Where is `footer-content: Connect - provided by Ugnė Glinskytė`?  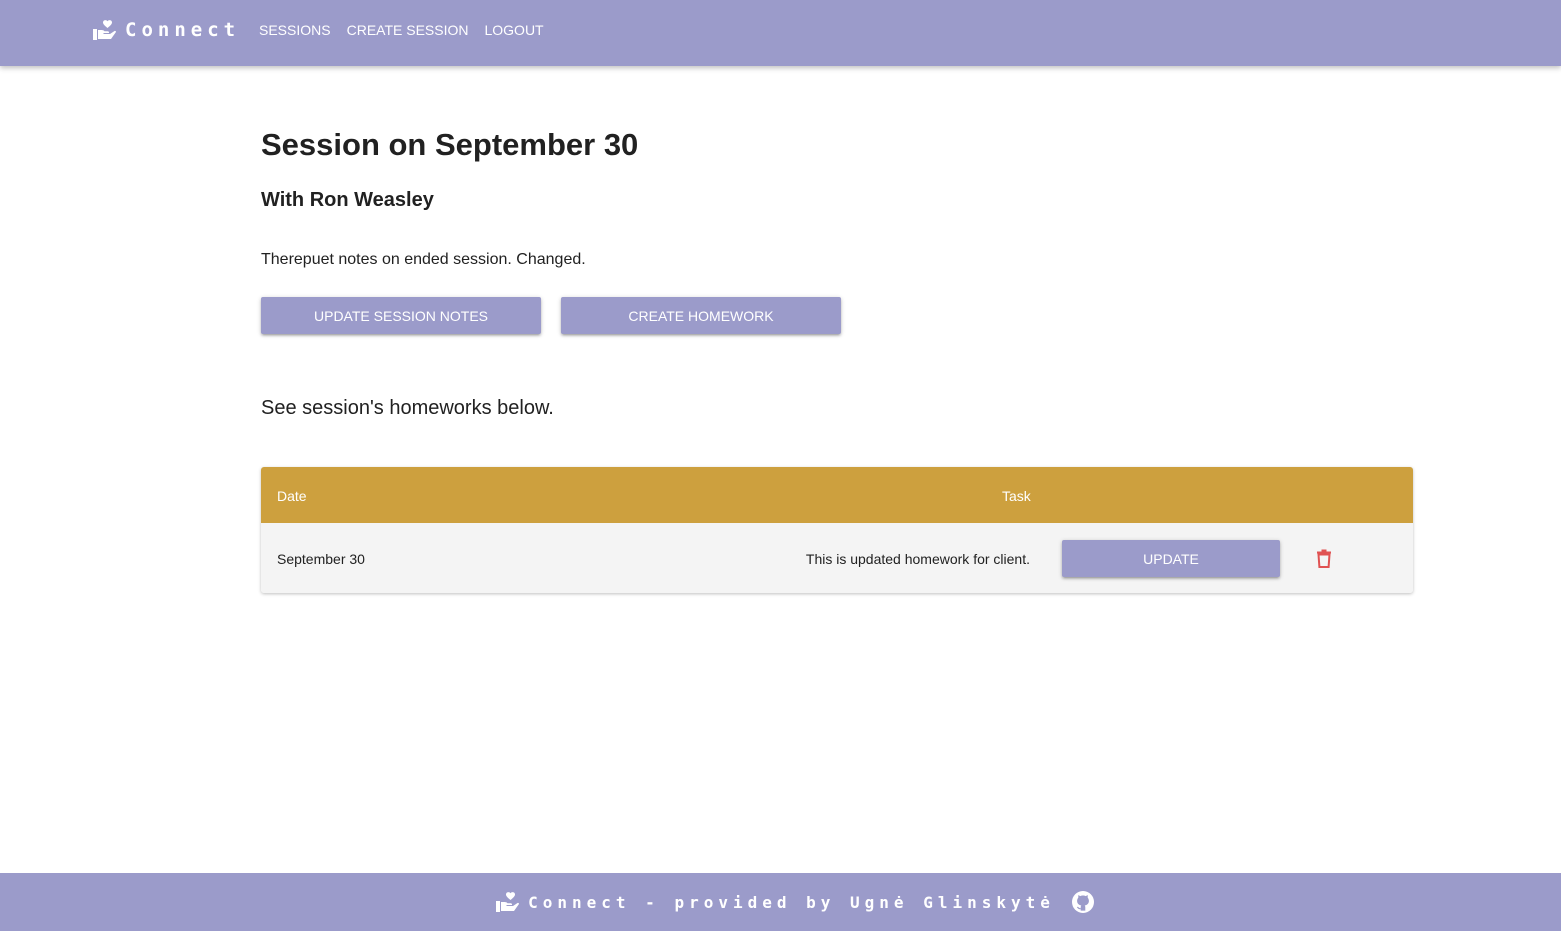
footer-content: Connect - provided by Ugnė Glinskytė is located at coordinates (795, 902).